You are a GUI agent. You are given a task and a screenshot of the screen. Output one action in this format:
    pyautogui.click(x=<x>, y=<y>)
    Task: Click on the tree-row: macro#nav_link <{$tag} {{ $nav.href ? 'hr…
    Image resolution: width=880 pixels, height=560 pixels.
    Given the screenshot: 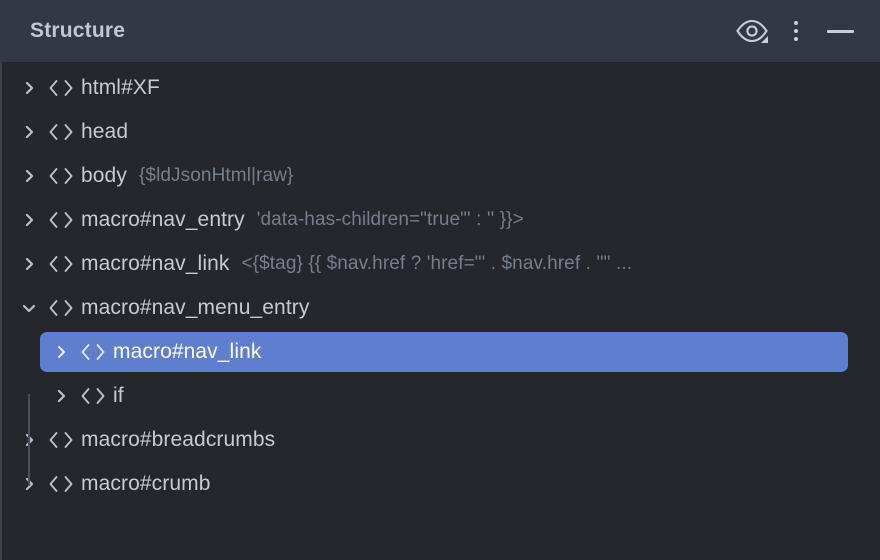 What is the action you would take?
    pyautogui.click(x=440, y=264)
    